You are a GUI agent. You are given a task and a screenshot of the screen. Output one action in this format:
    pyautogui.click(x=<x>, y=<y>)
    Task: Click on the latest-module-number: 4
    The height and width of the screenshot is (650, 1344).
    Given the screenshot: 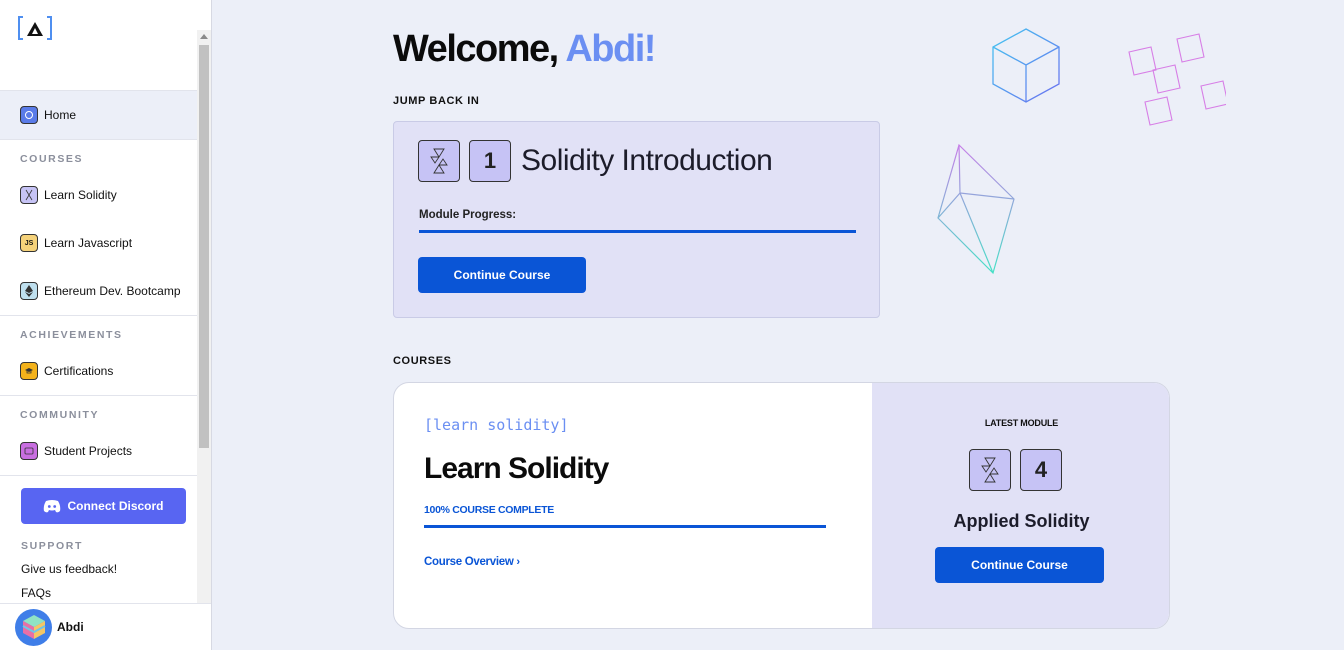 What is the action you would take?
    pyautogui.click(x=1041, y=469)
    